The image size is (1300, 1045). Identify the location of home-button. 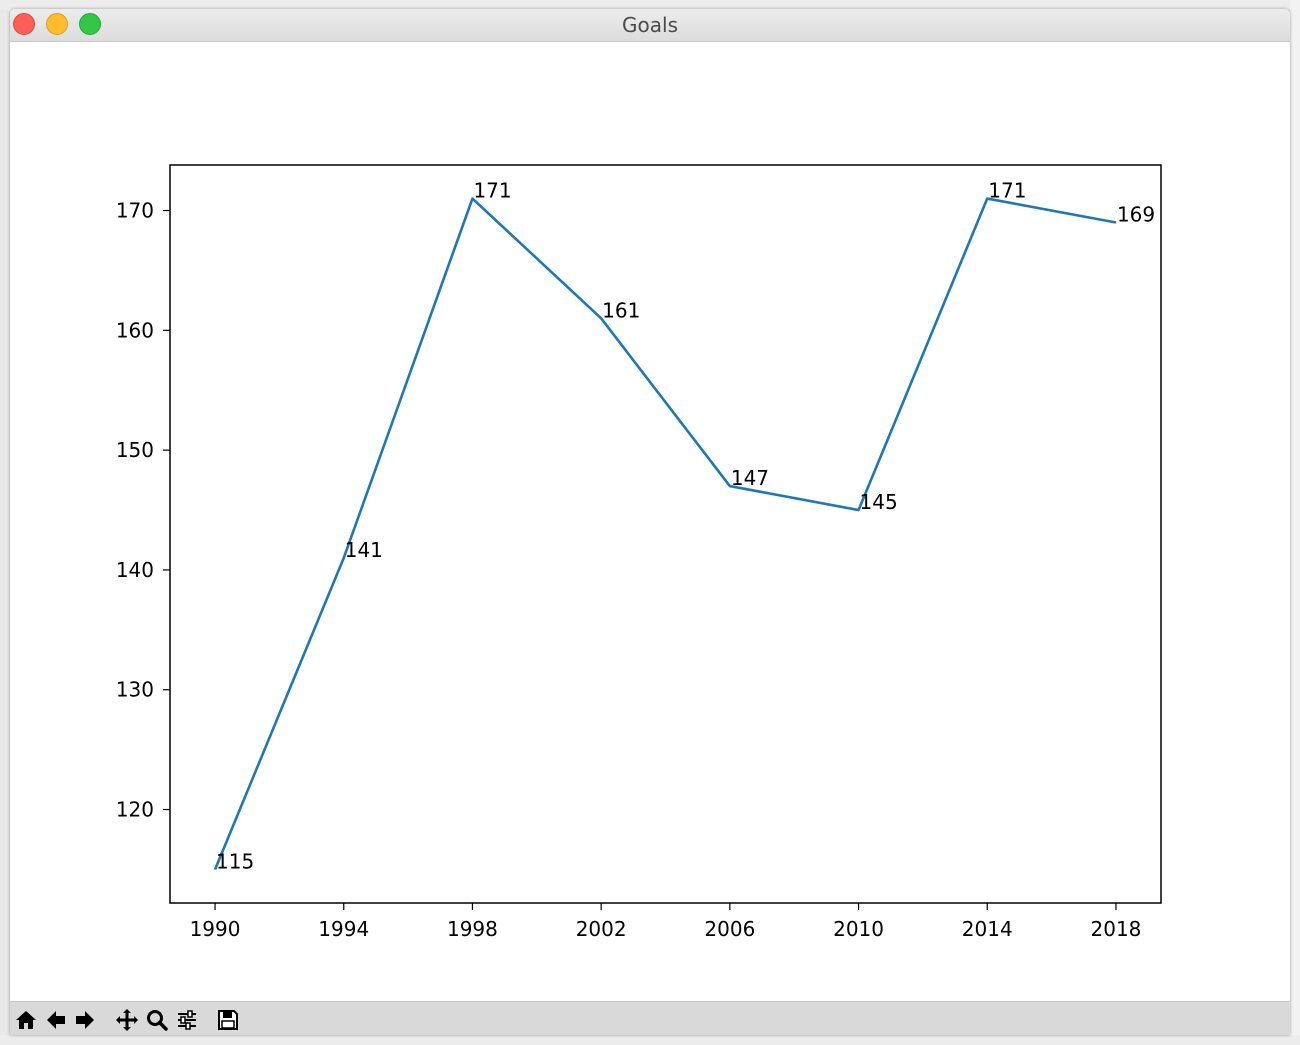
(26, 1020).